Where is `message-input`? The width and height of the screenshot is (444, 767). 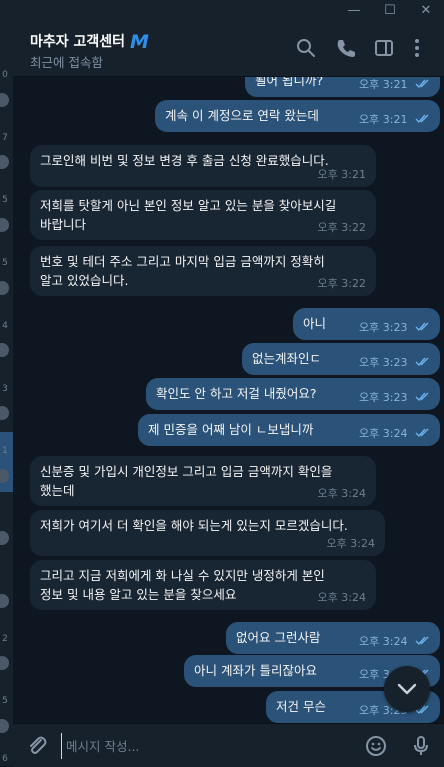 message-input is located at coordinates (209, 746).